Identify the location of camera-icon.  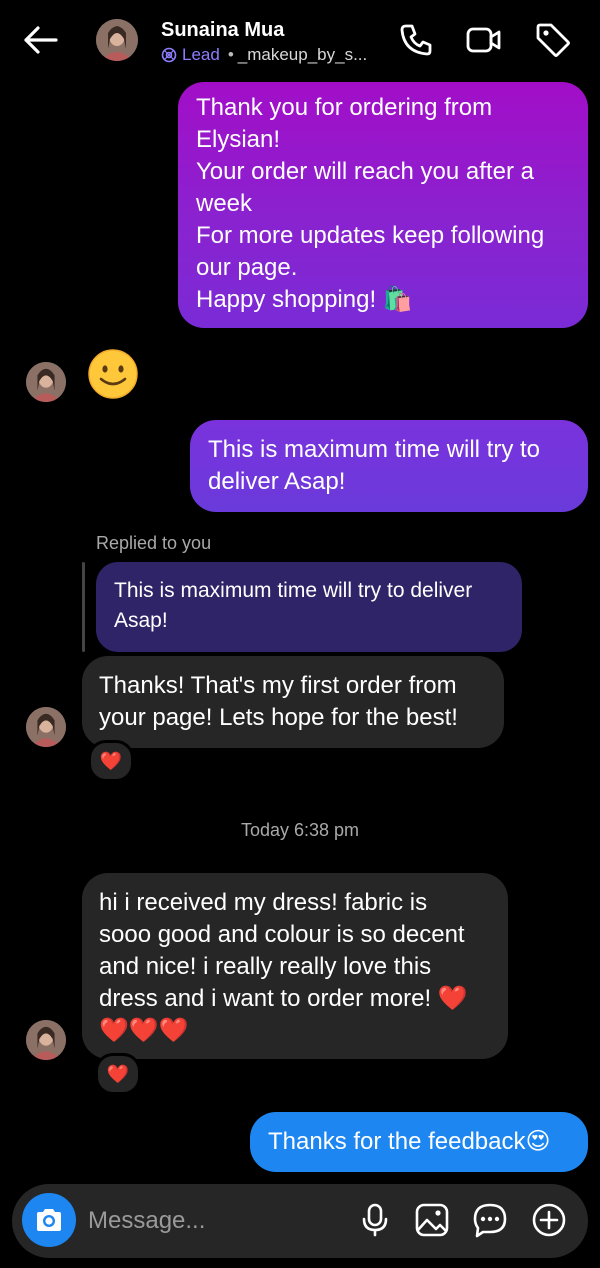
(49, 1220).